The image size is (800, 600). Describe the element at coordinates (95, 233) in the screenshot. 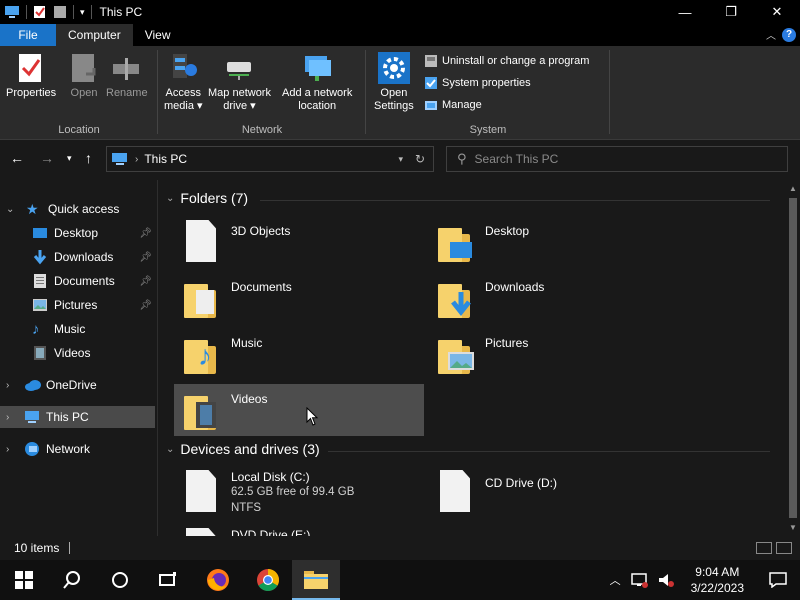

I see `nav-item-desktop: Desktop 📌︎` at that location.